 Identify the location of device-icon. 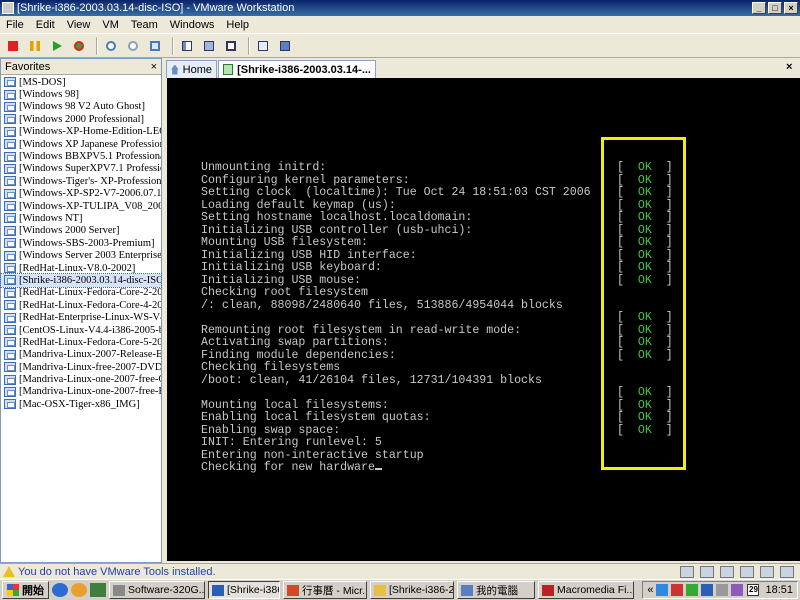
(687, 571).